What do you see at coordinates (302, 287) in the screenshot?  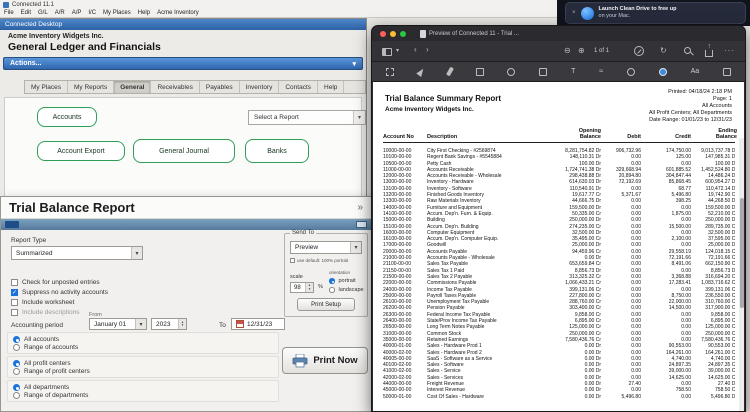 I see `scale-stepper: 98 ▴ ▾` at bounding box center [302, 287].